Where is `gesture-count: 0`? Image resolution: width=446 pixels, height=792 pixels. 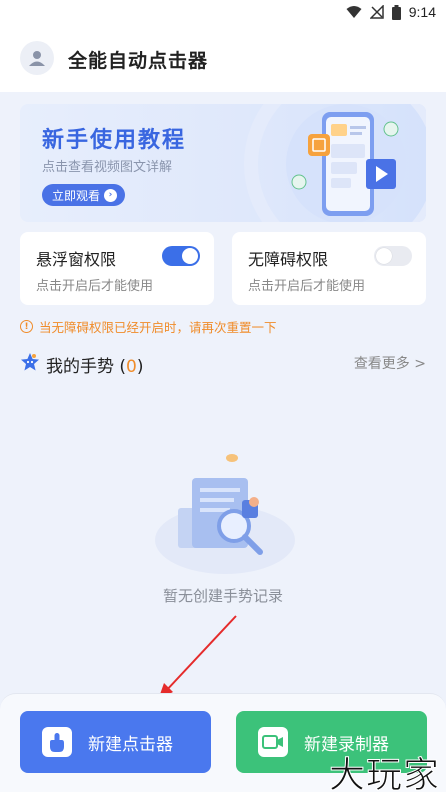
gesture-count: 0 is located at coordinates (131, 367).